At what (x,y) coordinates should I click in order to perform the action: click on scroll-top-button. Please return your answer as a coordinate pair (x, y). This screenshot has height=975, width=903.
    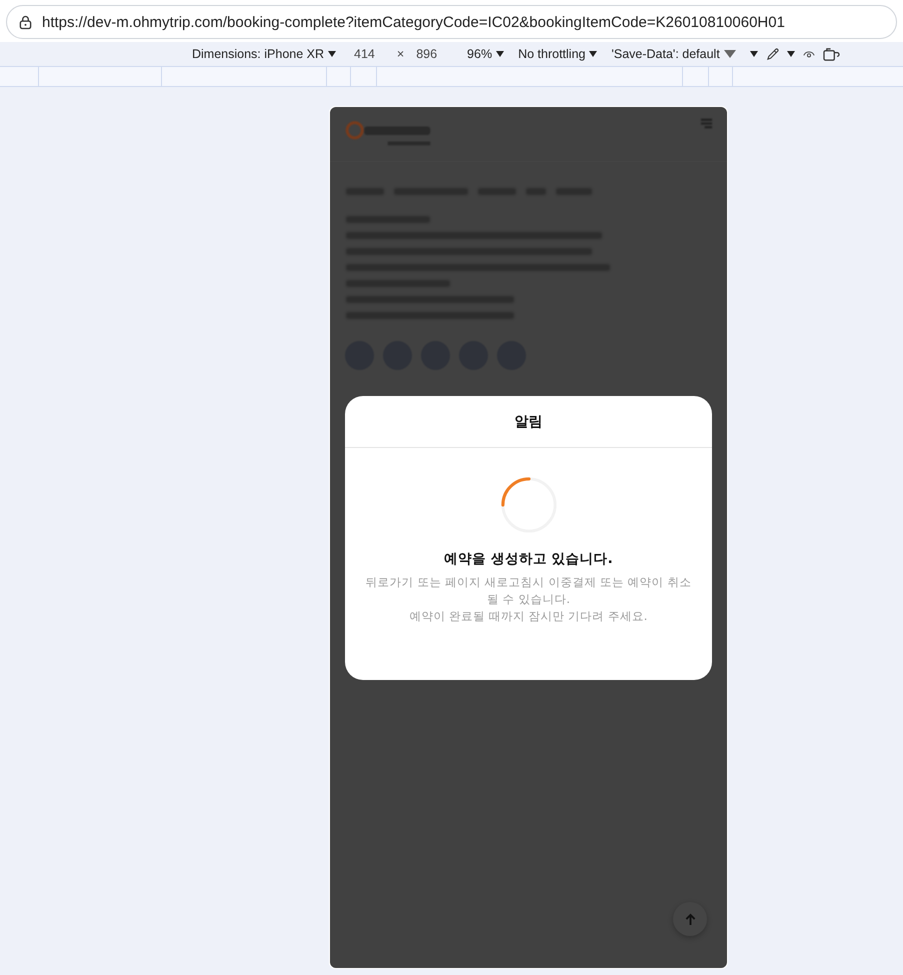
    Looking at the image, I should click on (690, 919).